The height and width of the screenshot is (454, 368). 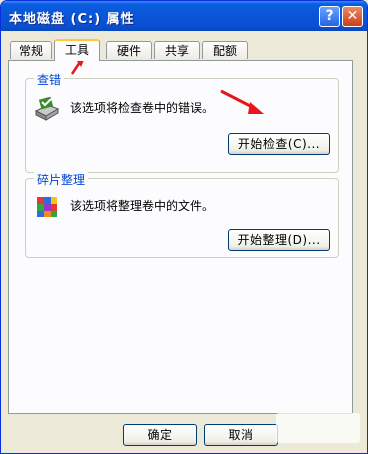 I want to click on help-button: ?, so click(x=329, y=16).